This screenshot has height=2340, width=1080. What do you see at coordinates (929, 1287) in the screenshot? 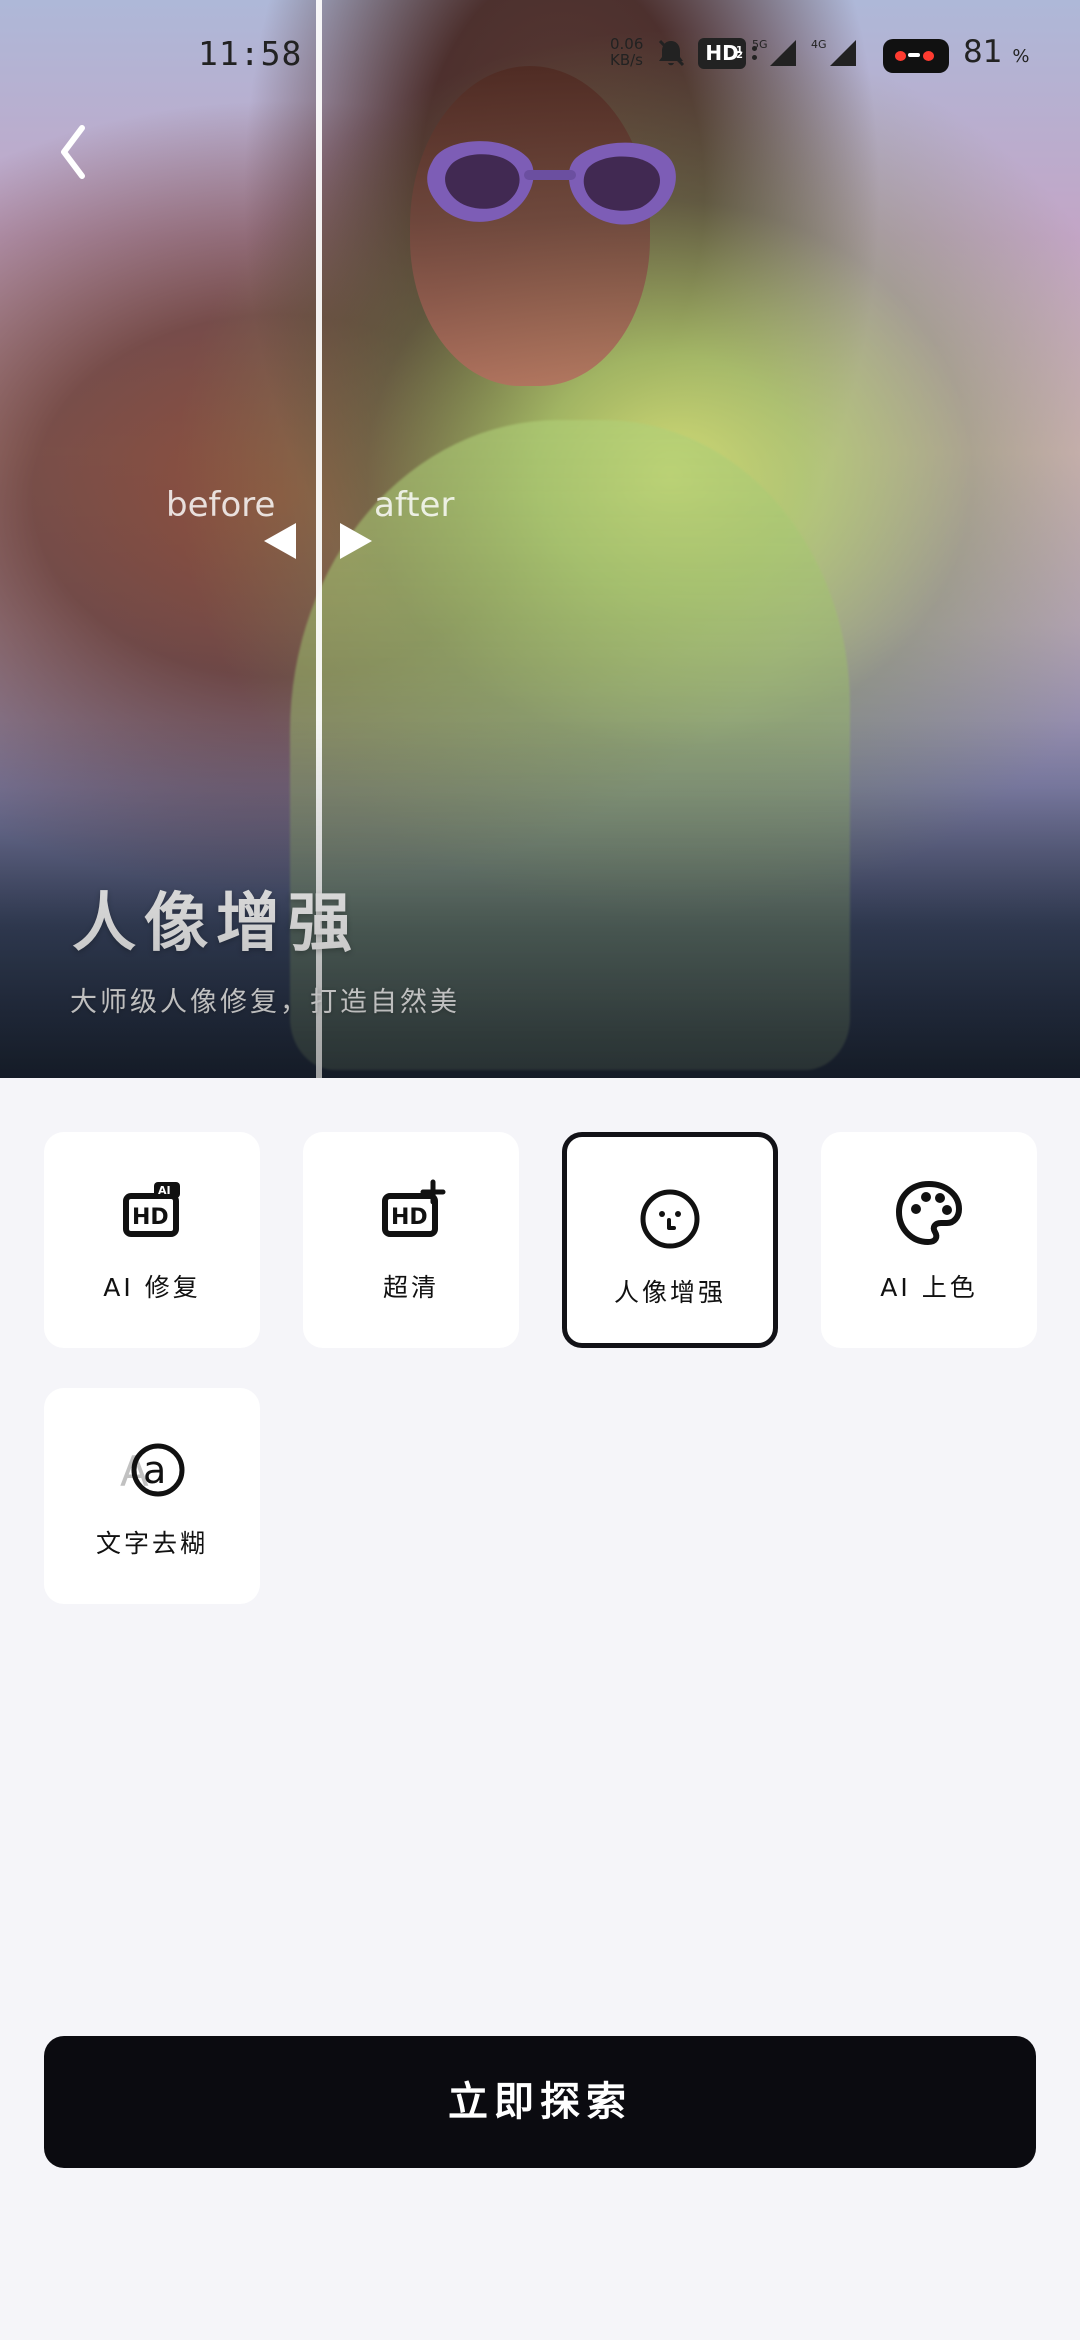
I see `tool-label-ai-colorize: AI 上色` at bounding box center [929, 1287].